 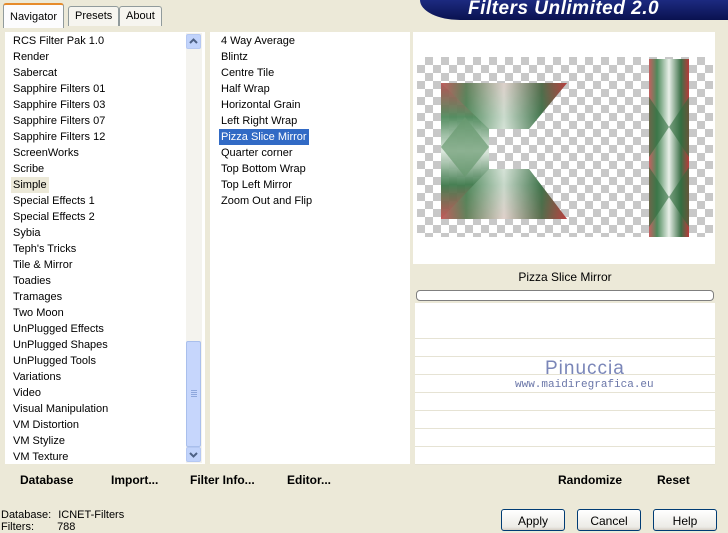 I want to click on parameter-rows, so click(x=565, y=393).